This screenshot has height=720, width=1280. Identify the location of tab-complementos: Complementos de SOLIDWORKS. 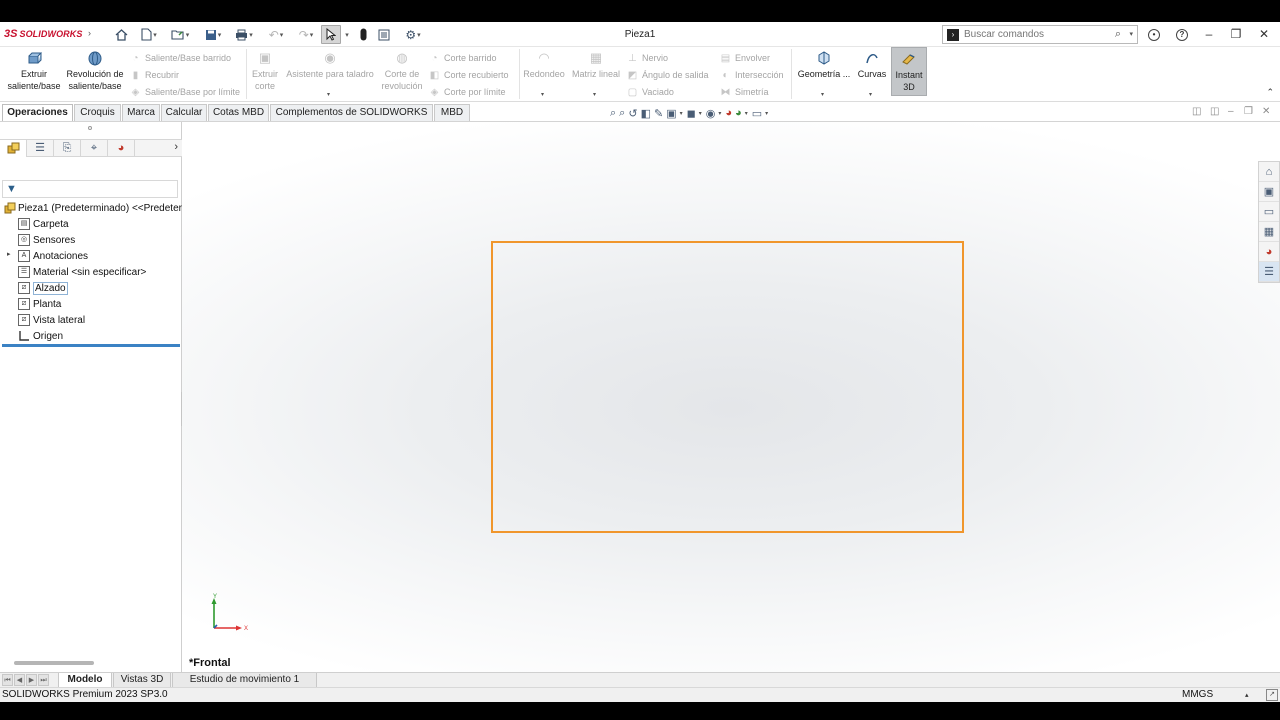
(351, 112).